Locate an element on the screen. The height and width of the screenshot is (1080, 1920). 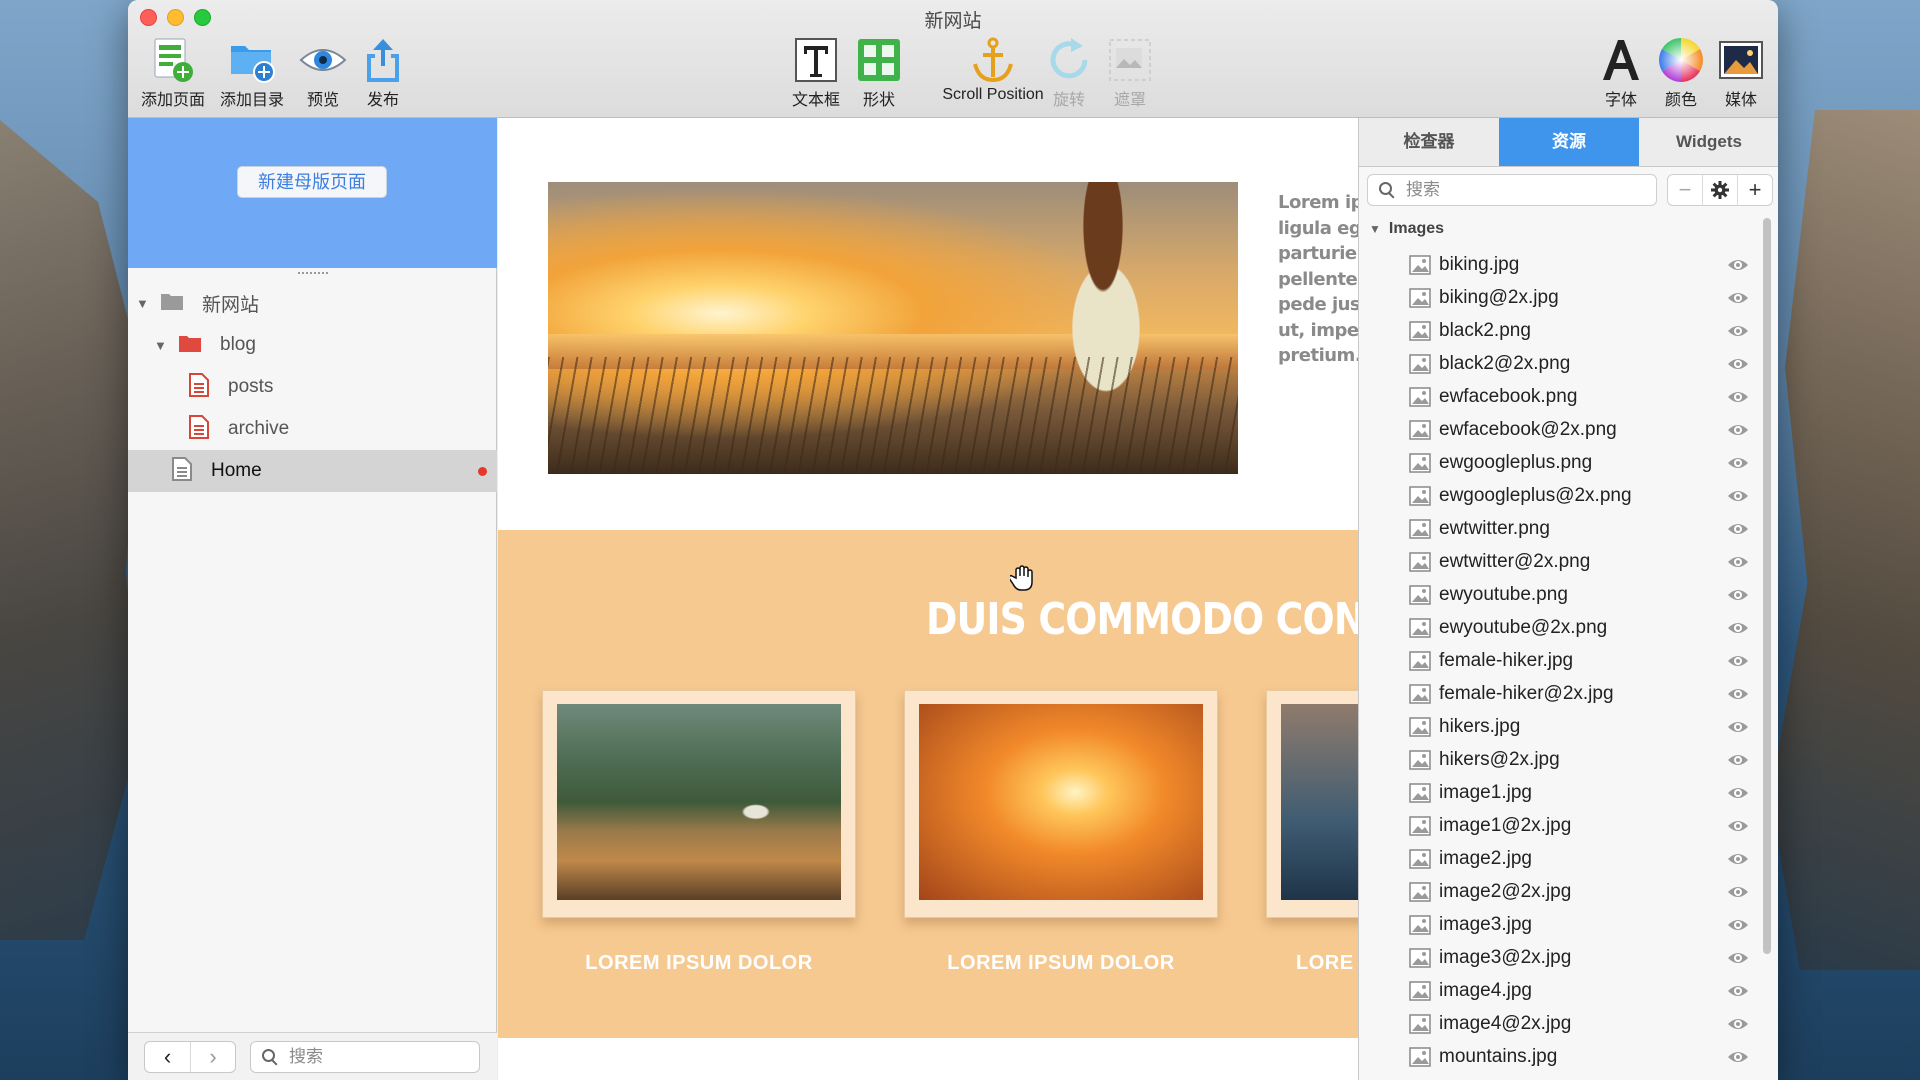
plus-icon: + is located at coordinates (1755, 189).